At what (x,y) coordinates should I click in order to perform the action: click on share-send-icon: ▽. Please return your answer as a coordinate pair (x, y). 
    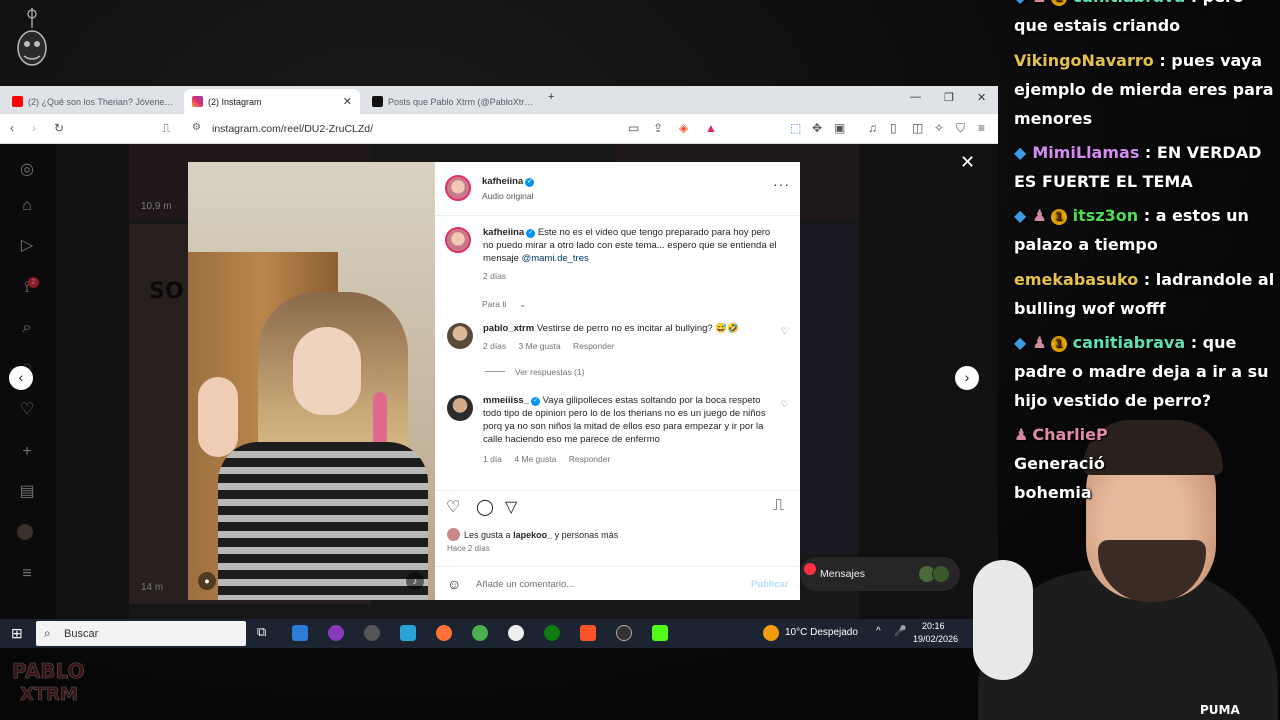
    Looking at the image, I should click on (511, 507).